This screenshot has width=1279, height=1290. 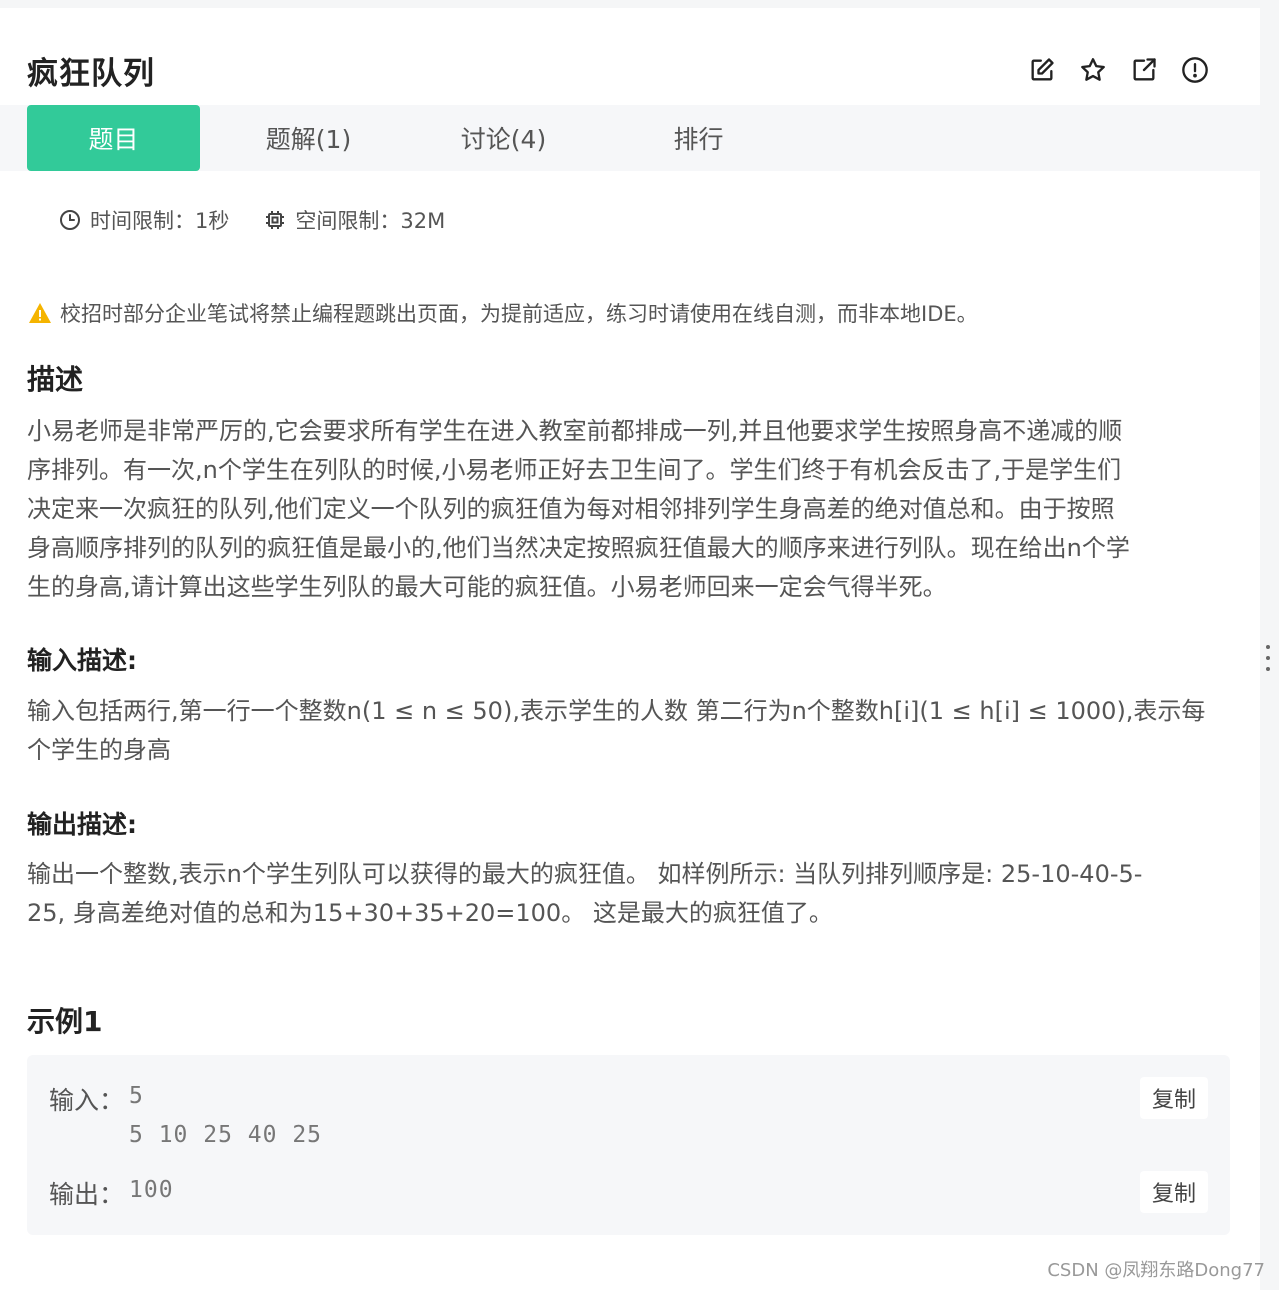 I want to click on example-output-label: 输出：, so click(x=87, y=1194).